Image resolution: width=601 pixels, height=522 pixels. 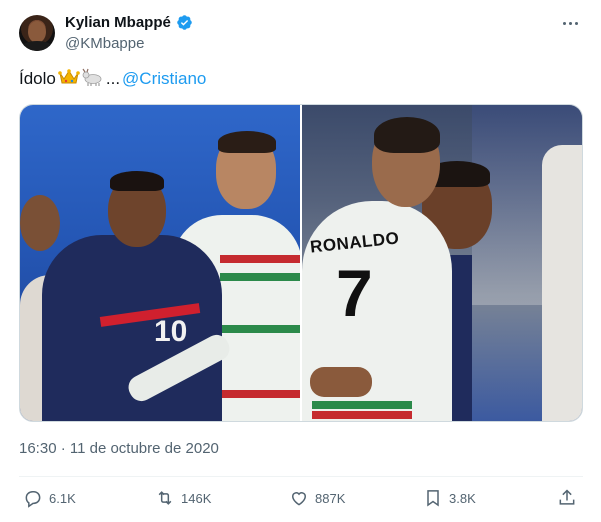 What do you see at coordinates (341, 382) in the screenshot?
I see `mbappe-hand` at bounding box center [341, 382].